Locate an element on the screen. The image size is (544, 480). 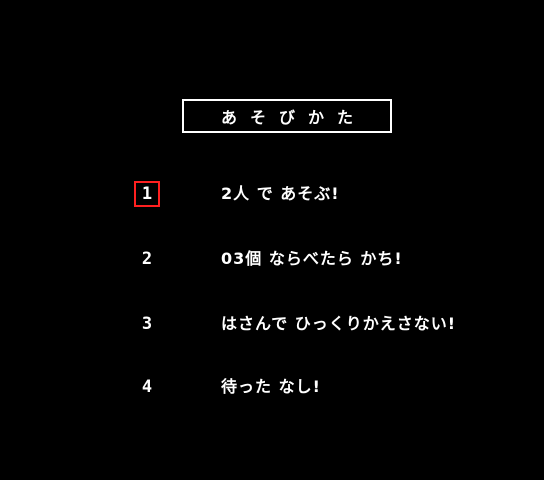
rule-option-3: 3 はさんで ひっくりかえさない! is located at coordinates (272, 328).